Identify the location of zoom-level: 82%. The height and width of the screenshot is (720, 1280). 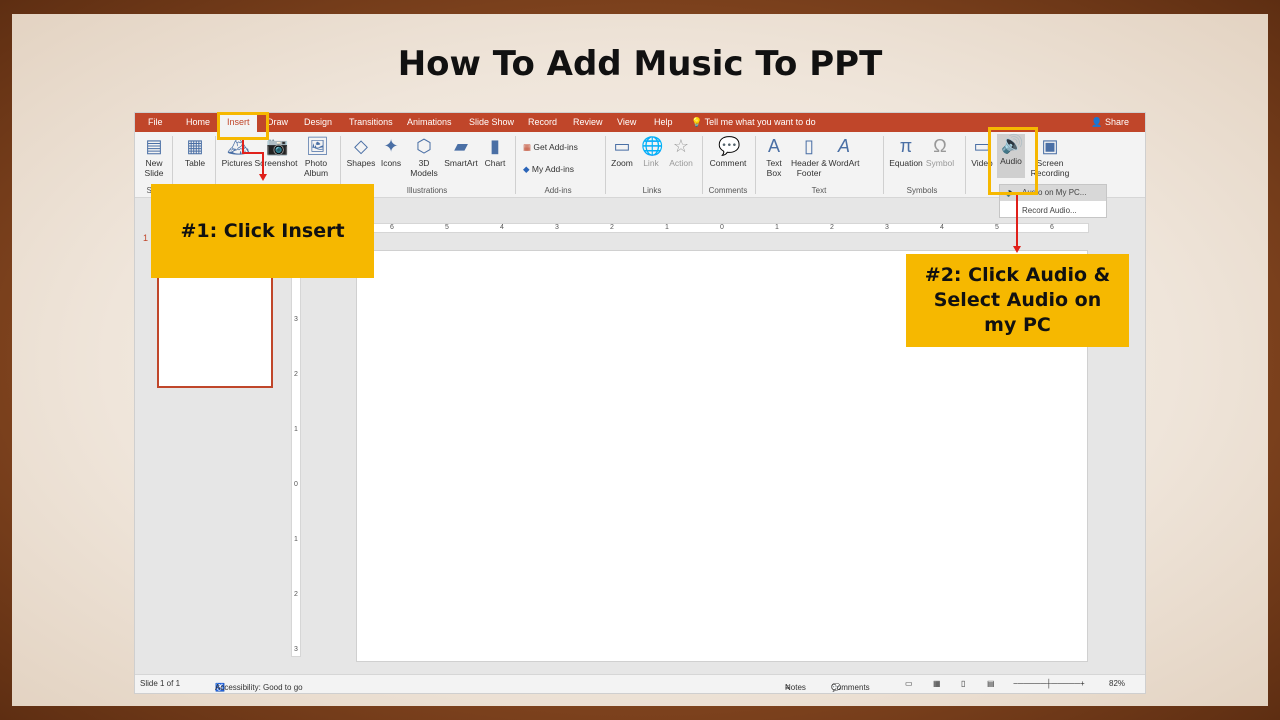
(1117, 683).